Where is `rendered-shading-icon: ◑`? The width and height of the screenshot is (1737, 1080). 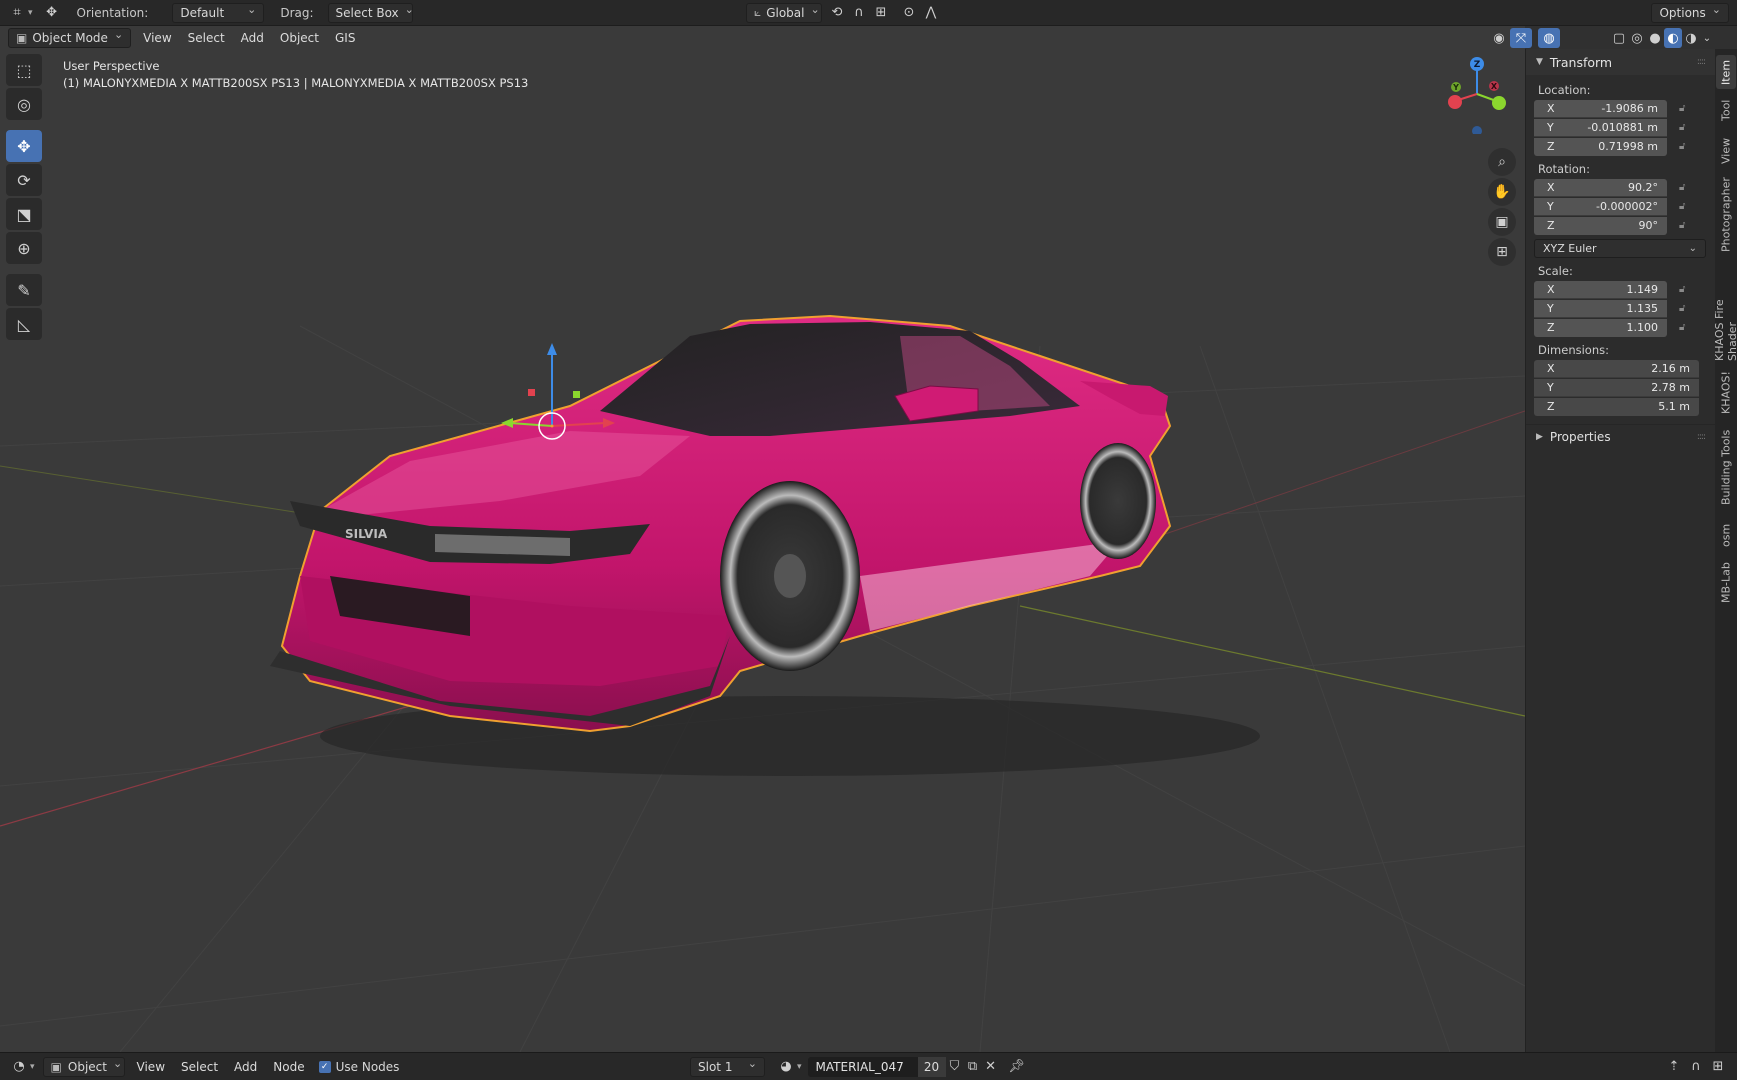 rendered-shading-icon: ◑ is located at coordinates (1691, 38).